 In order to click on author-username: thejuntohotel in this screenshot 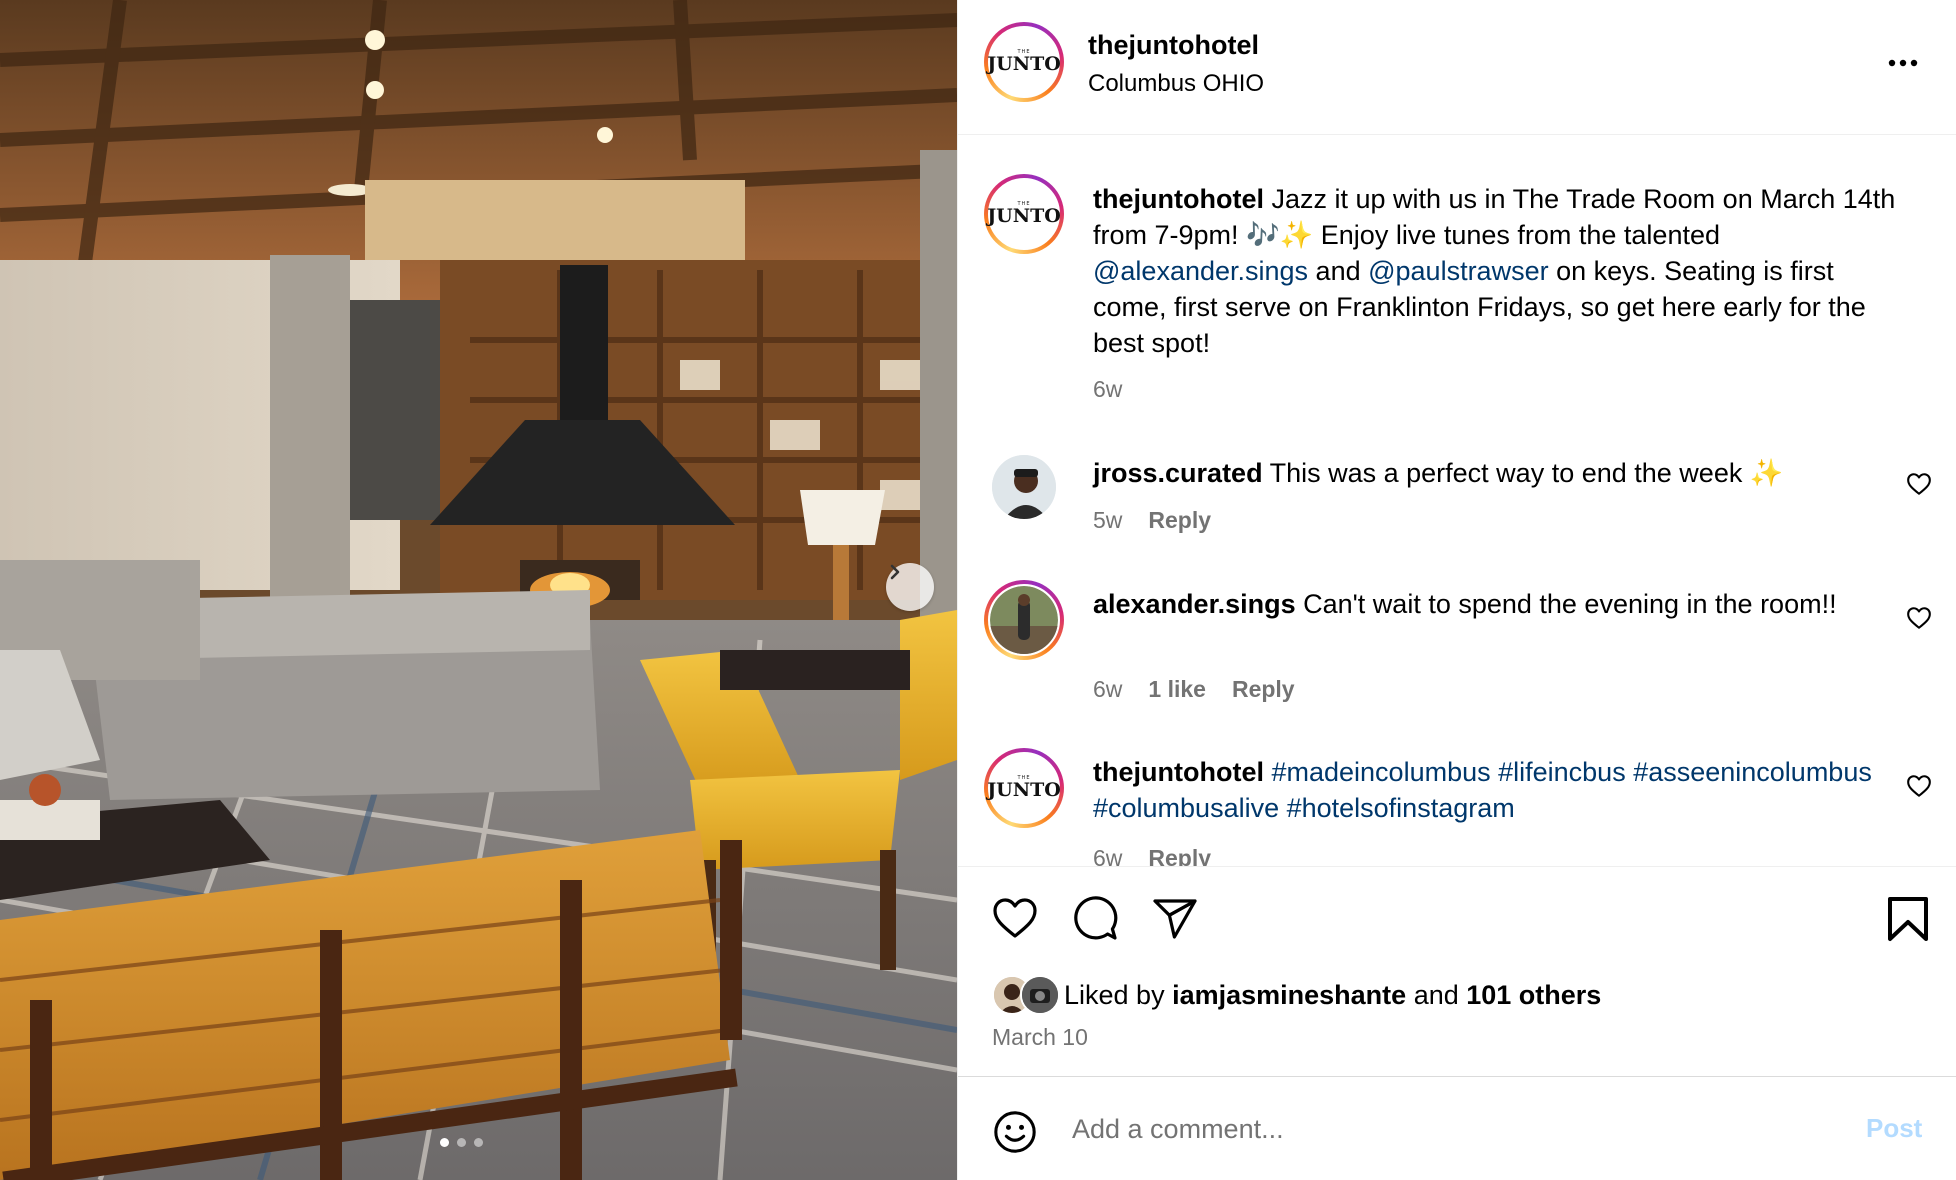, I will do `click(1173, 45)`.